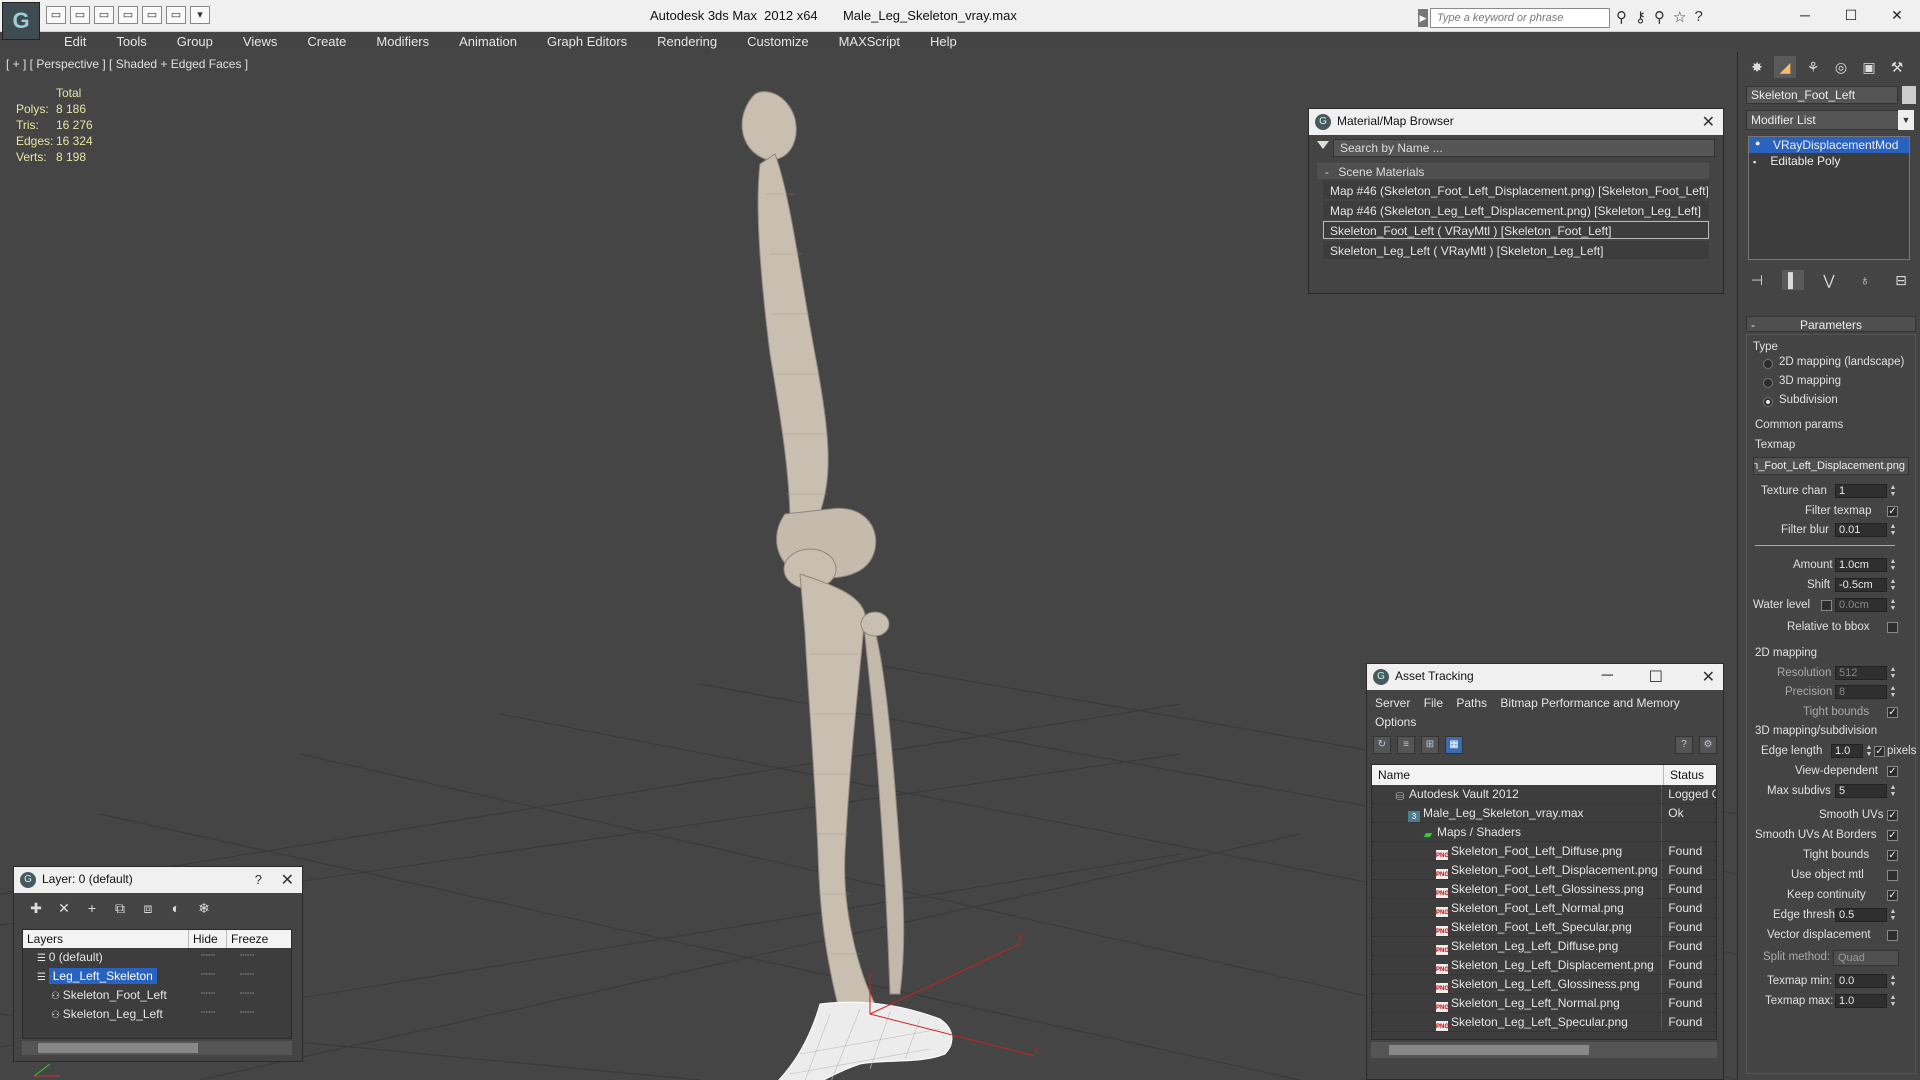 This screenshot has height=1080, width=1920. Describe the element at coordinates (80, 15) in the screenshot. I see `save-file-icon: ▭` at that location.